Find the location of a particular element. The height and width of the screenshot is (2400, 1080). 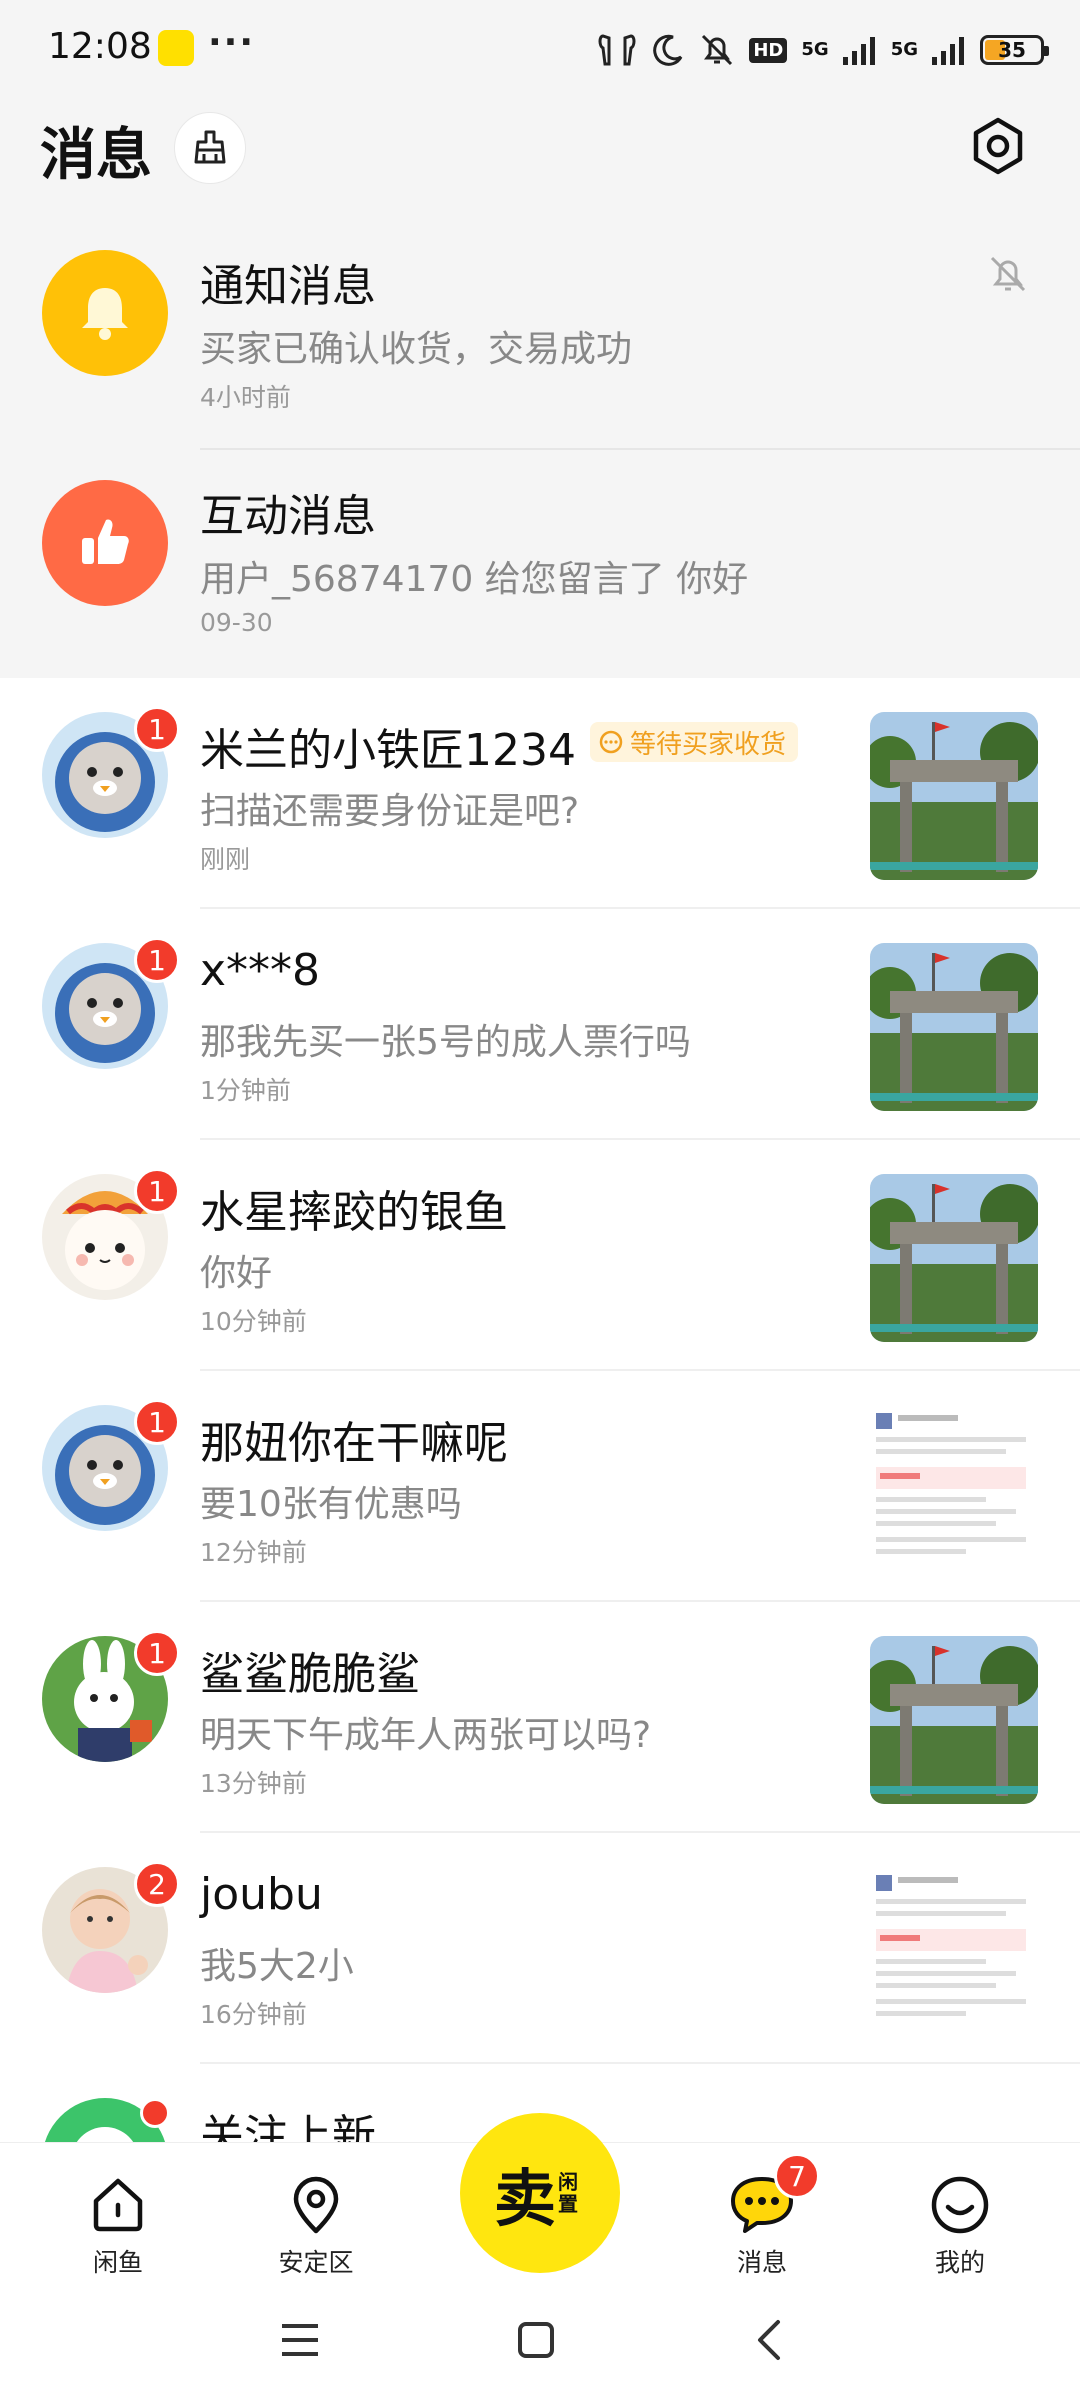

order-status-text: 等待买家收货 is located at coordinates (708, 744).